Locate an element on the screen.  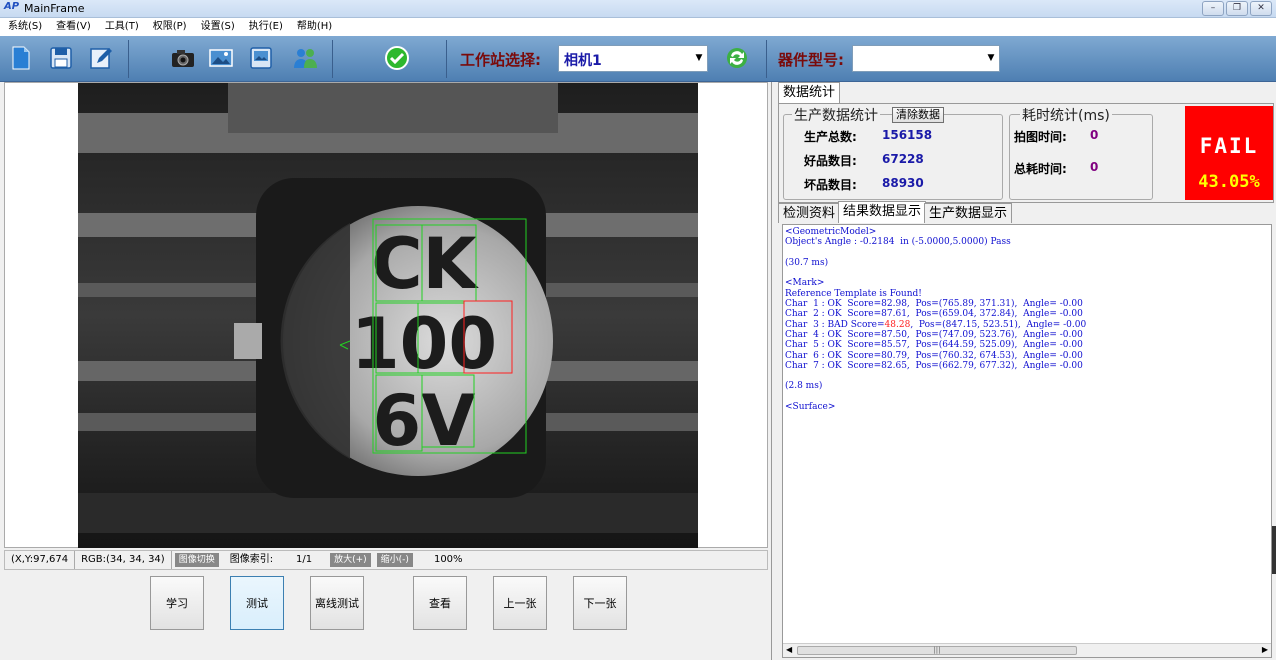
bad-count-value: 88930 is located at coordinates (903, 183).